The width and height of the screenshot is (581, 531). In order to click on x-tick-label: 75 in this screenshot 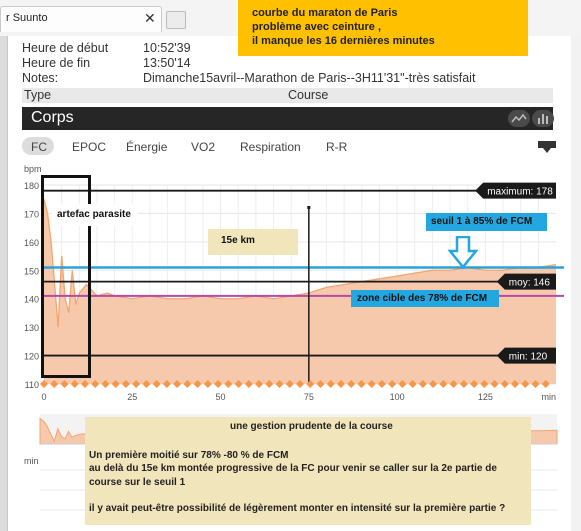, I will do `click(309, 397)`.